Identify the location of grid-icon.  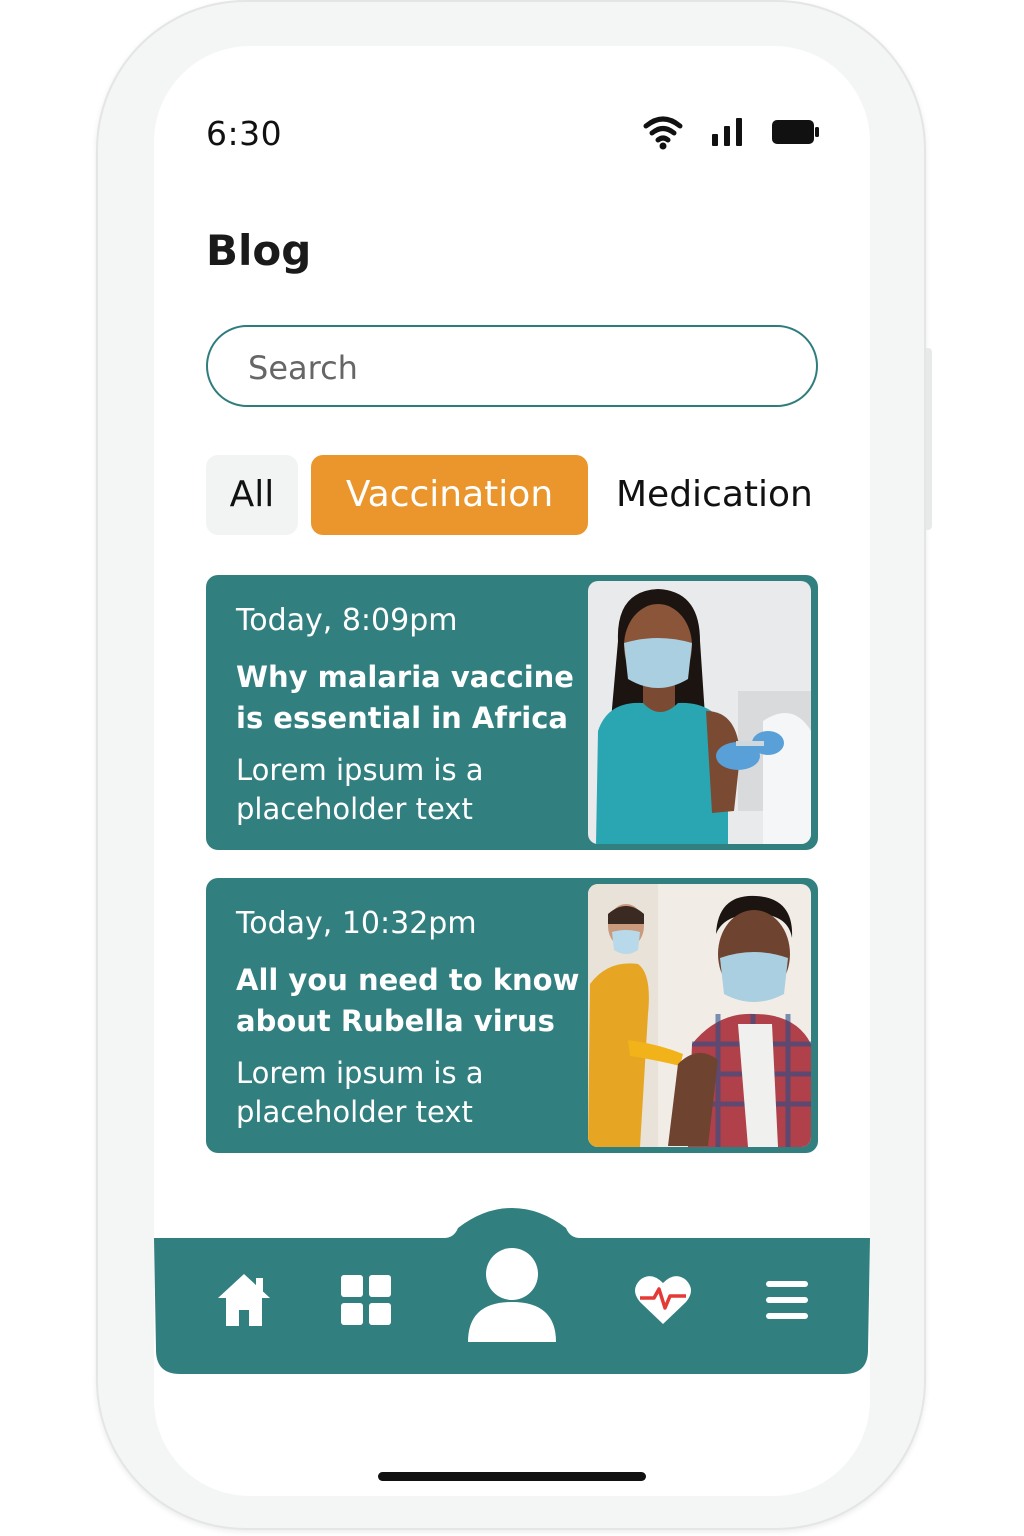
(366, 1300).